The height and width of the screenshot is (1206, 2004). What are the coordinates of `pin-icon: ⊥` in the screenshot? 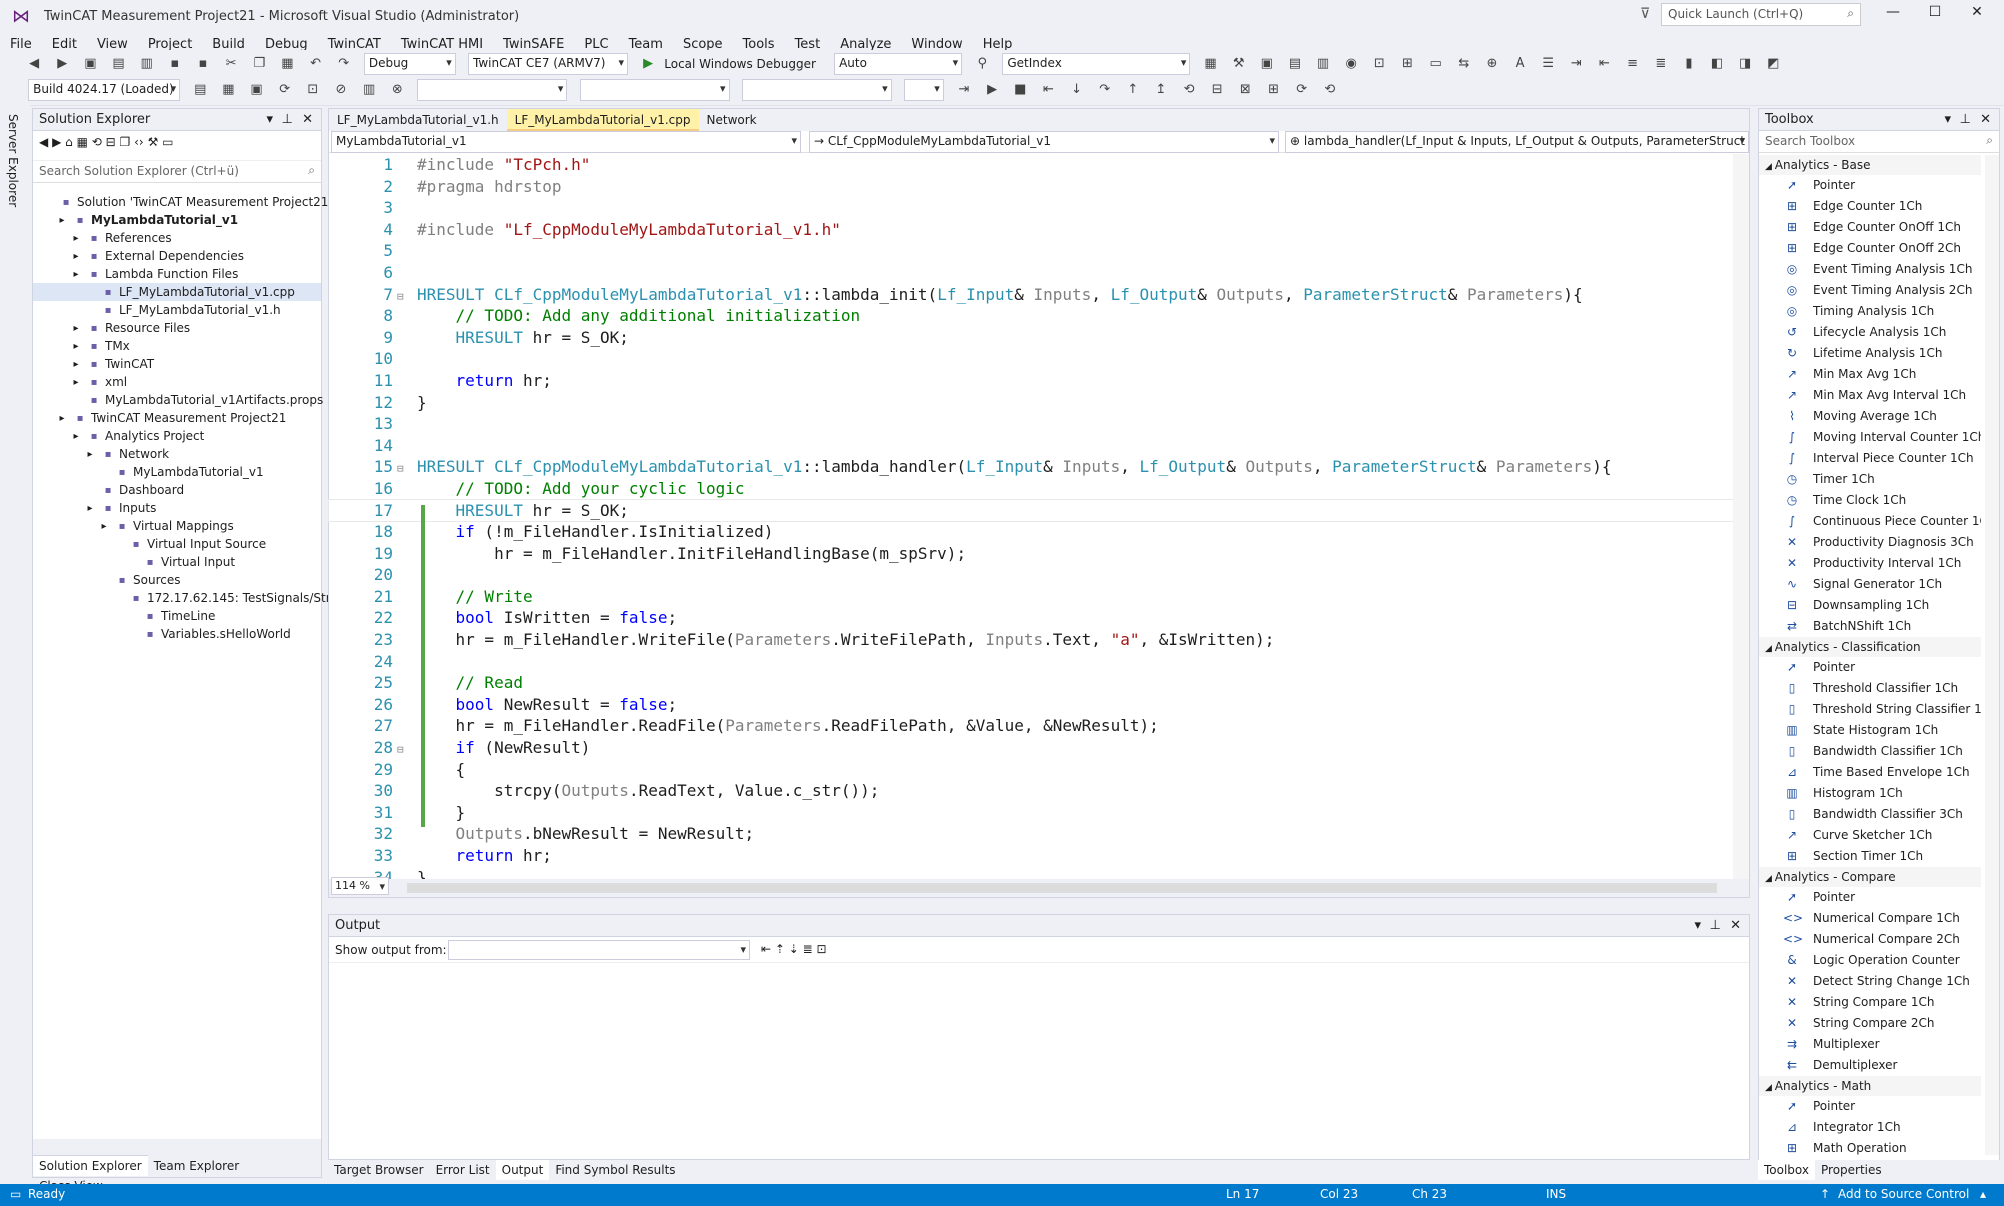 It's located at (287, 119).